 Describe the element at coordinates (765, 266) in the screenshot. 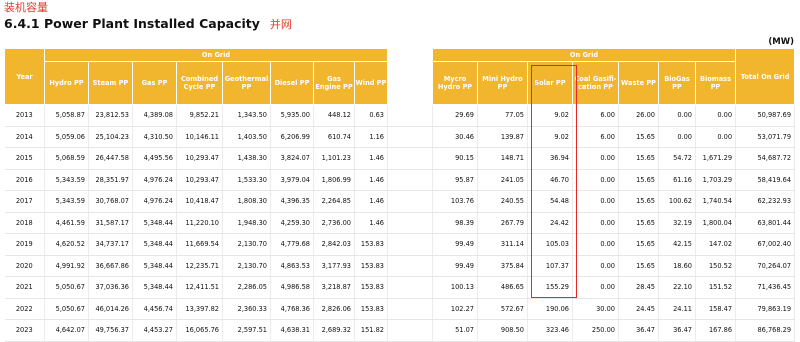

I see `value-cell: 70,264.07` at that location.